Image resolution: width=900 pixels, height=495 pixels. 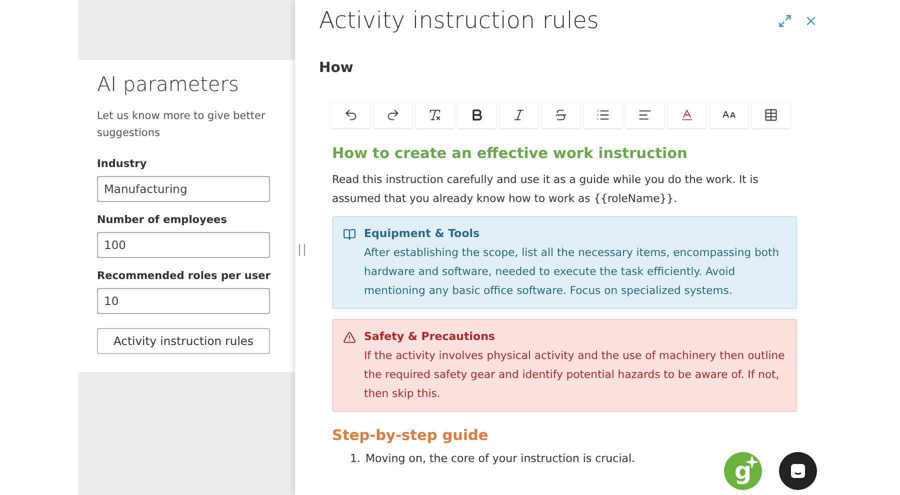 I want to click on list-icon, so click(x=603, y=115).